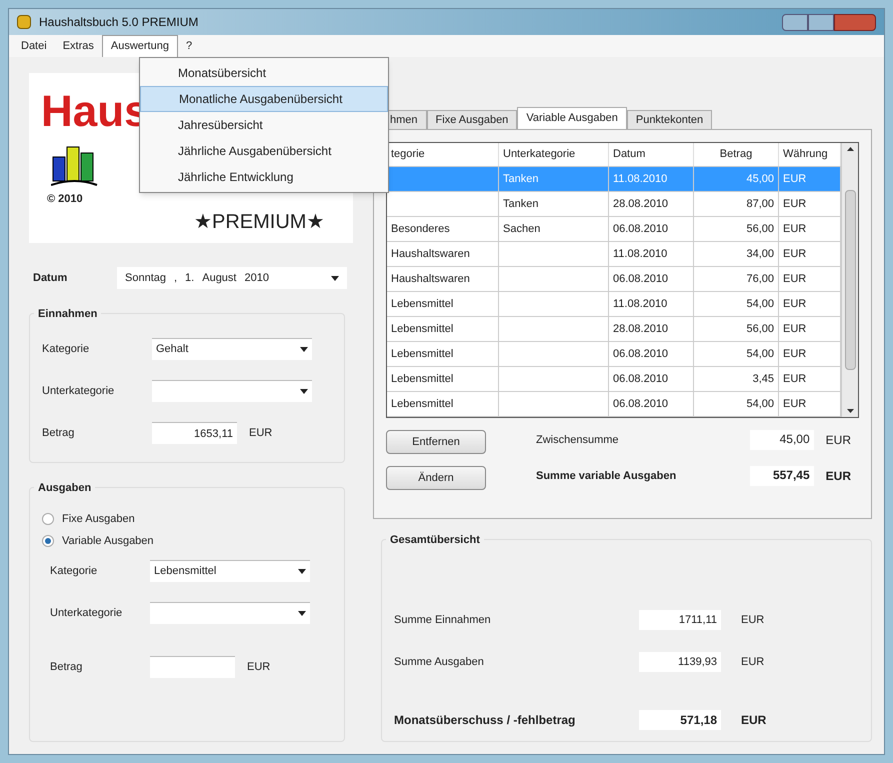  I want to click on action-button: Entfernen, so click(436, 442).